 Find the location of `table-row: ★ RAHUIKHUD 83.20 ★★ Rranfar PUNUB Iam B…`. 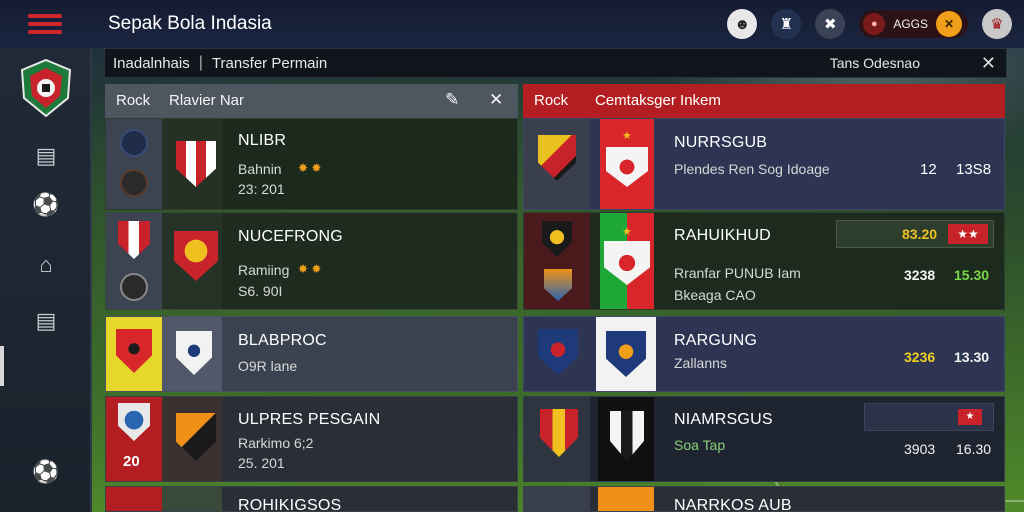

table-row: ★ RAHUIKHUD 83.20 ★★ Rranfar PUNUB Iam B… is located at coordinates (764, 261).